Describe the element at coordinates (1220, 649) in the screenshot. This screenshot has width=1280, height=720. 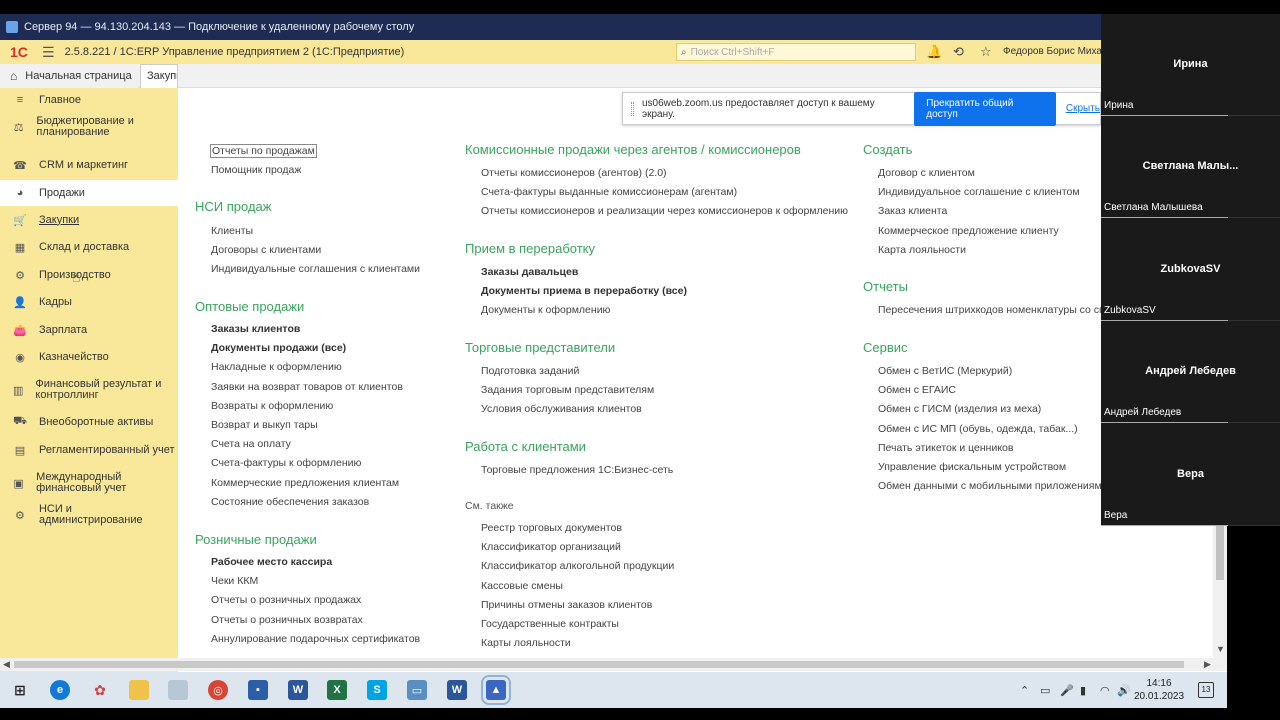
I see `scroll-down-icon: ▼` at that location.